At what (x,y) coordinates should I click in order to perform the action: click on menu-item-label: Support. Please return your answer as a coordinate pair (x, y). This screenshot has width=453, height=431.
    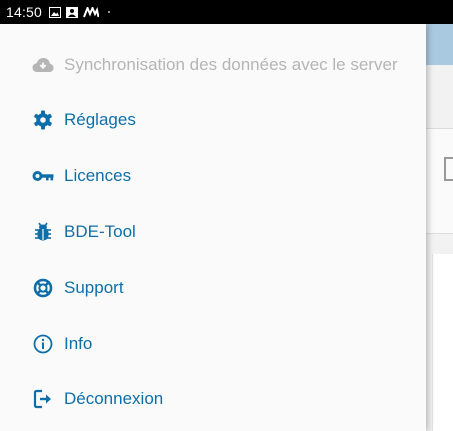
    Looking at the image, I should click on (94, 287).